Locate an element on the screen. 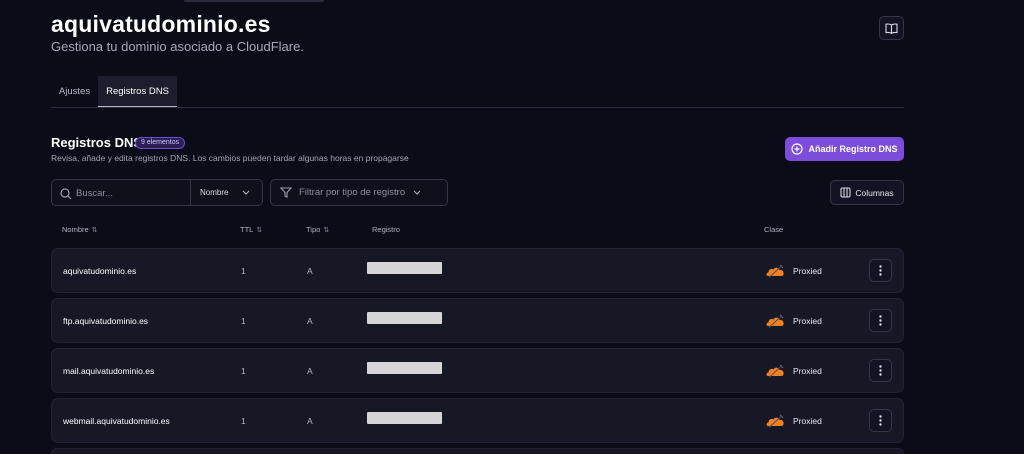  search-icon is located at coordinates (66, 193).